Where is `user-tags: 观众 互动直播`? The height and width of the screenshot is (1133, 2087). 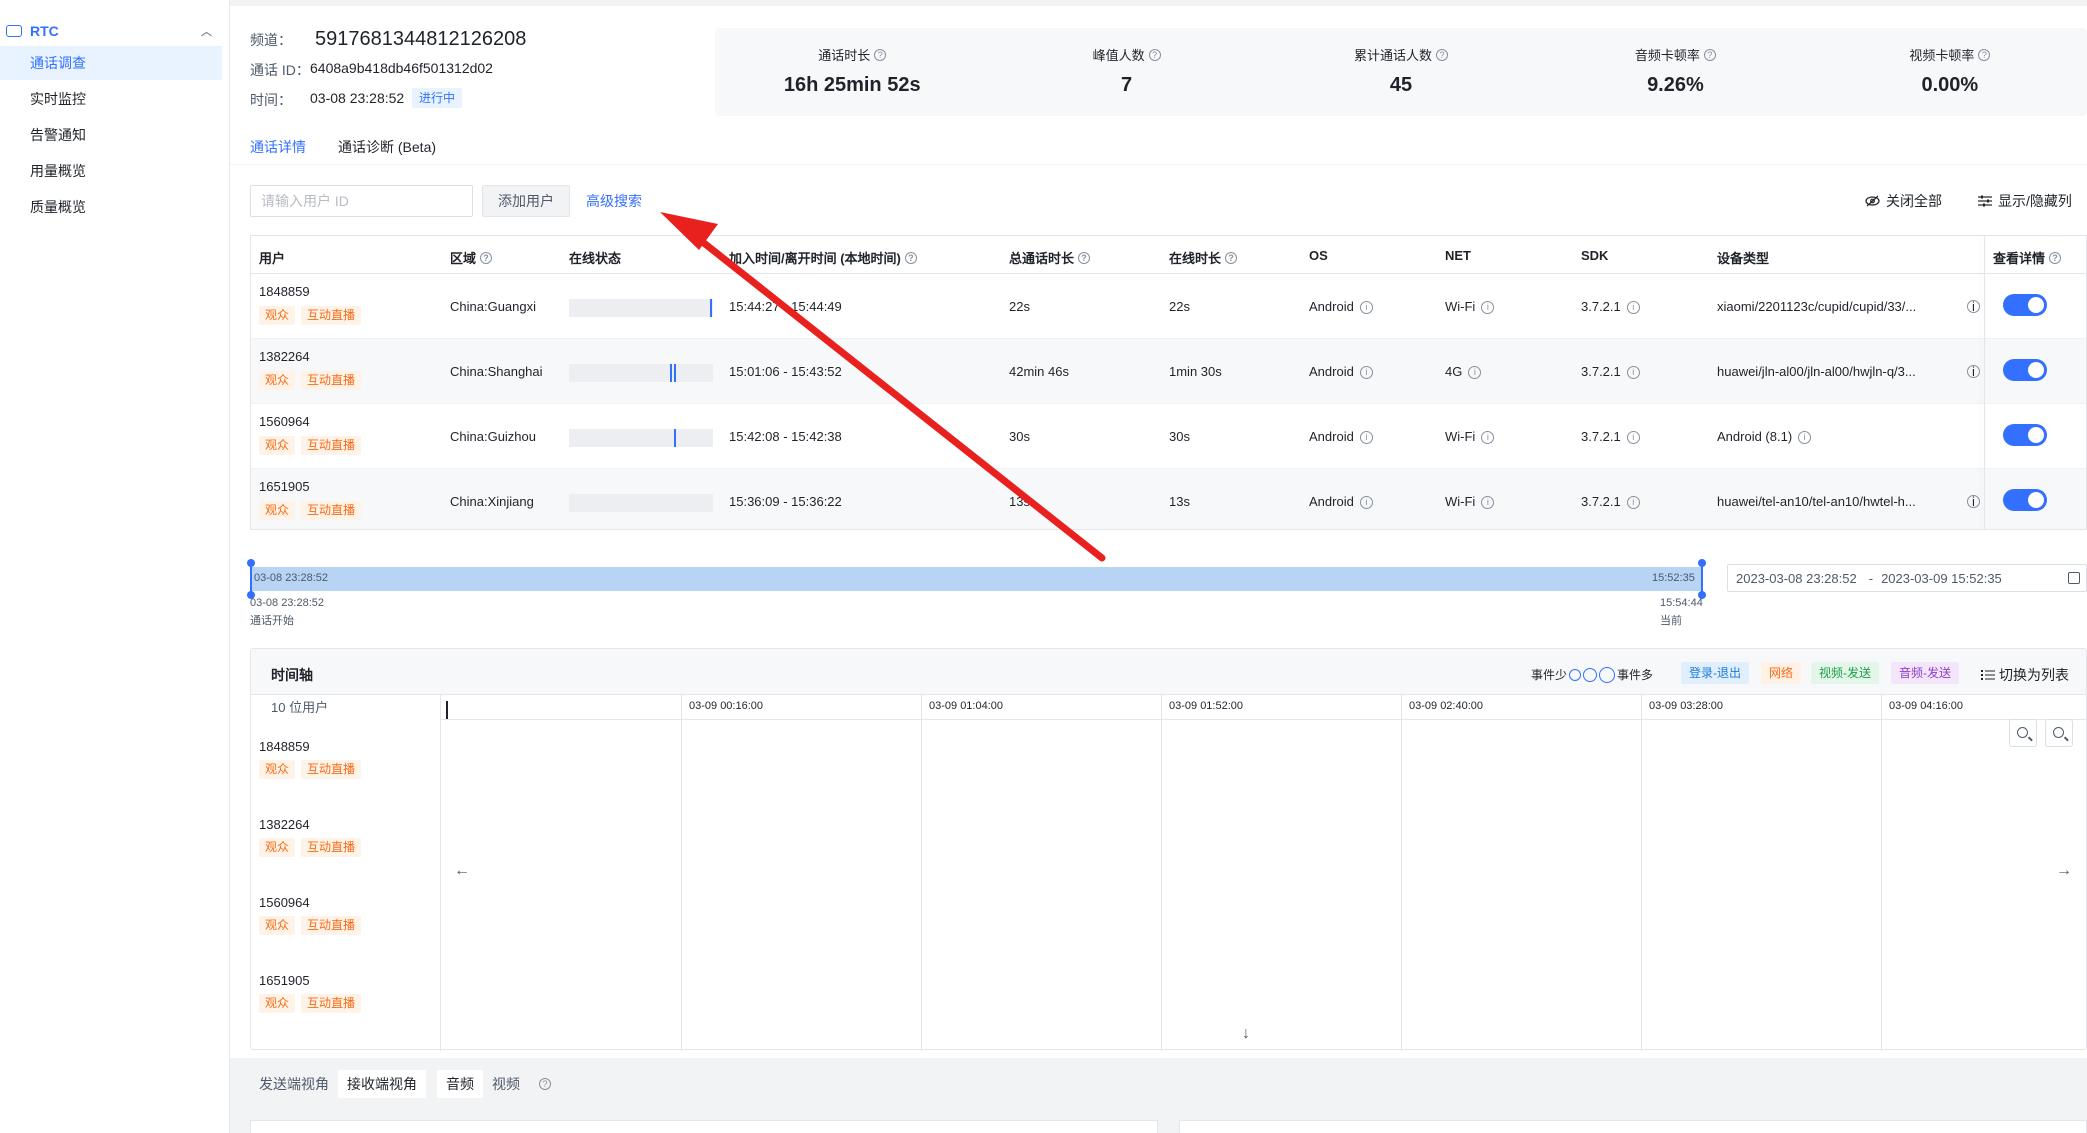 user-tags: 观众 互动直播 is located at coordinates (313, 445).